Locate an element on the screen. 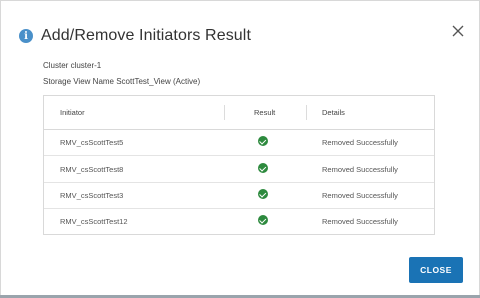  dialog-title: Add/Remove Initiators Result is located at coordinates (146, 35).